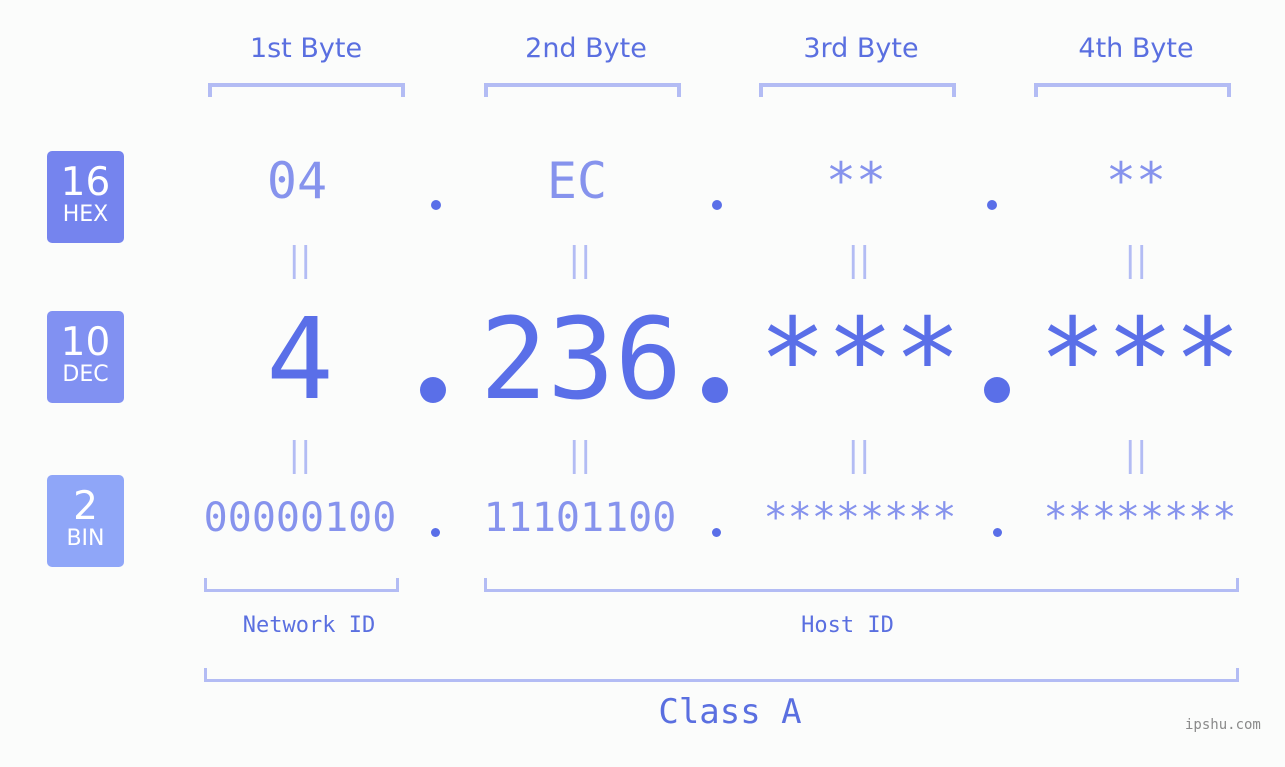 This screenshot has width=1285, height=767. Describe the element at coordinates (581, 360) in the screenshot. I see `dec-byte-2: 236` at that location.